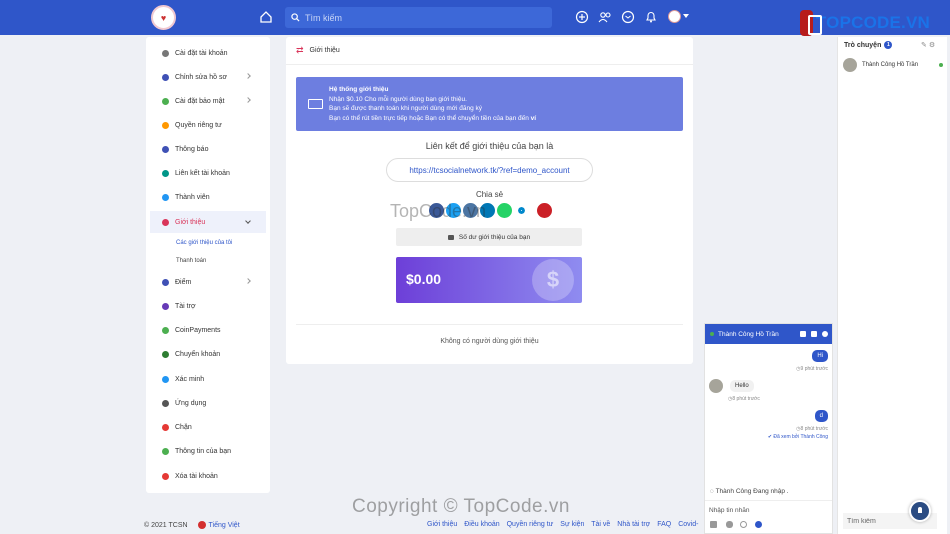  I want to click on sidebar-item-notifications: Thông báo, so click(208, 149).